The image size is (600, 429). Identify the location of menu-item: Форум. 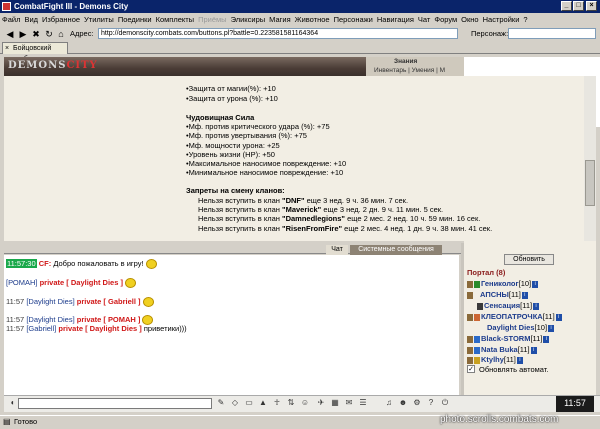
(445, 20).